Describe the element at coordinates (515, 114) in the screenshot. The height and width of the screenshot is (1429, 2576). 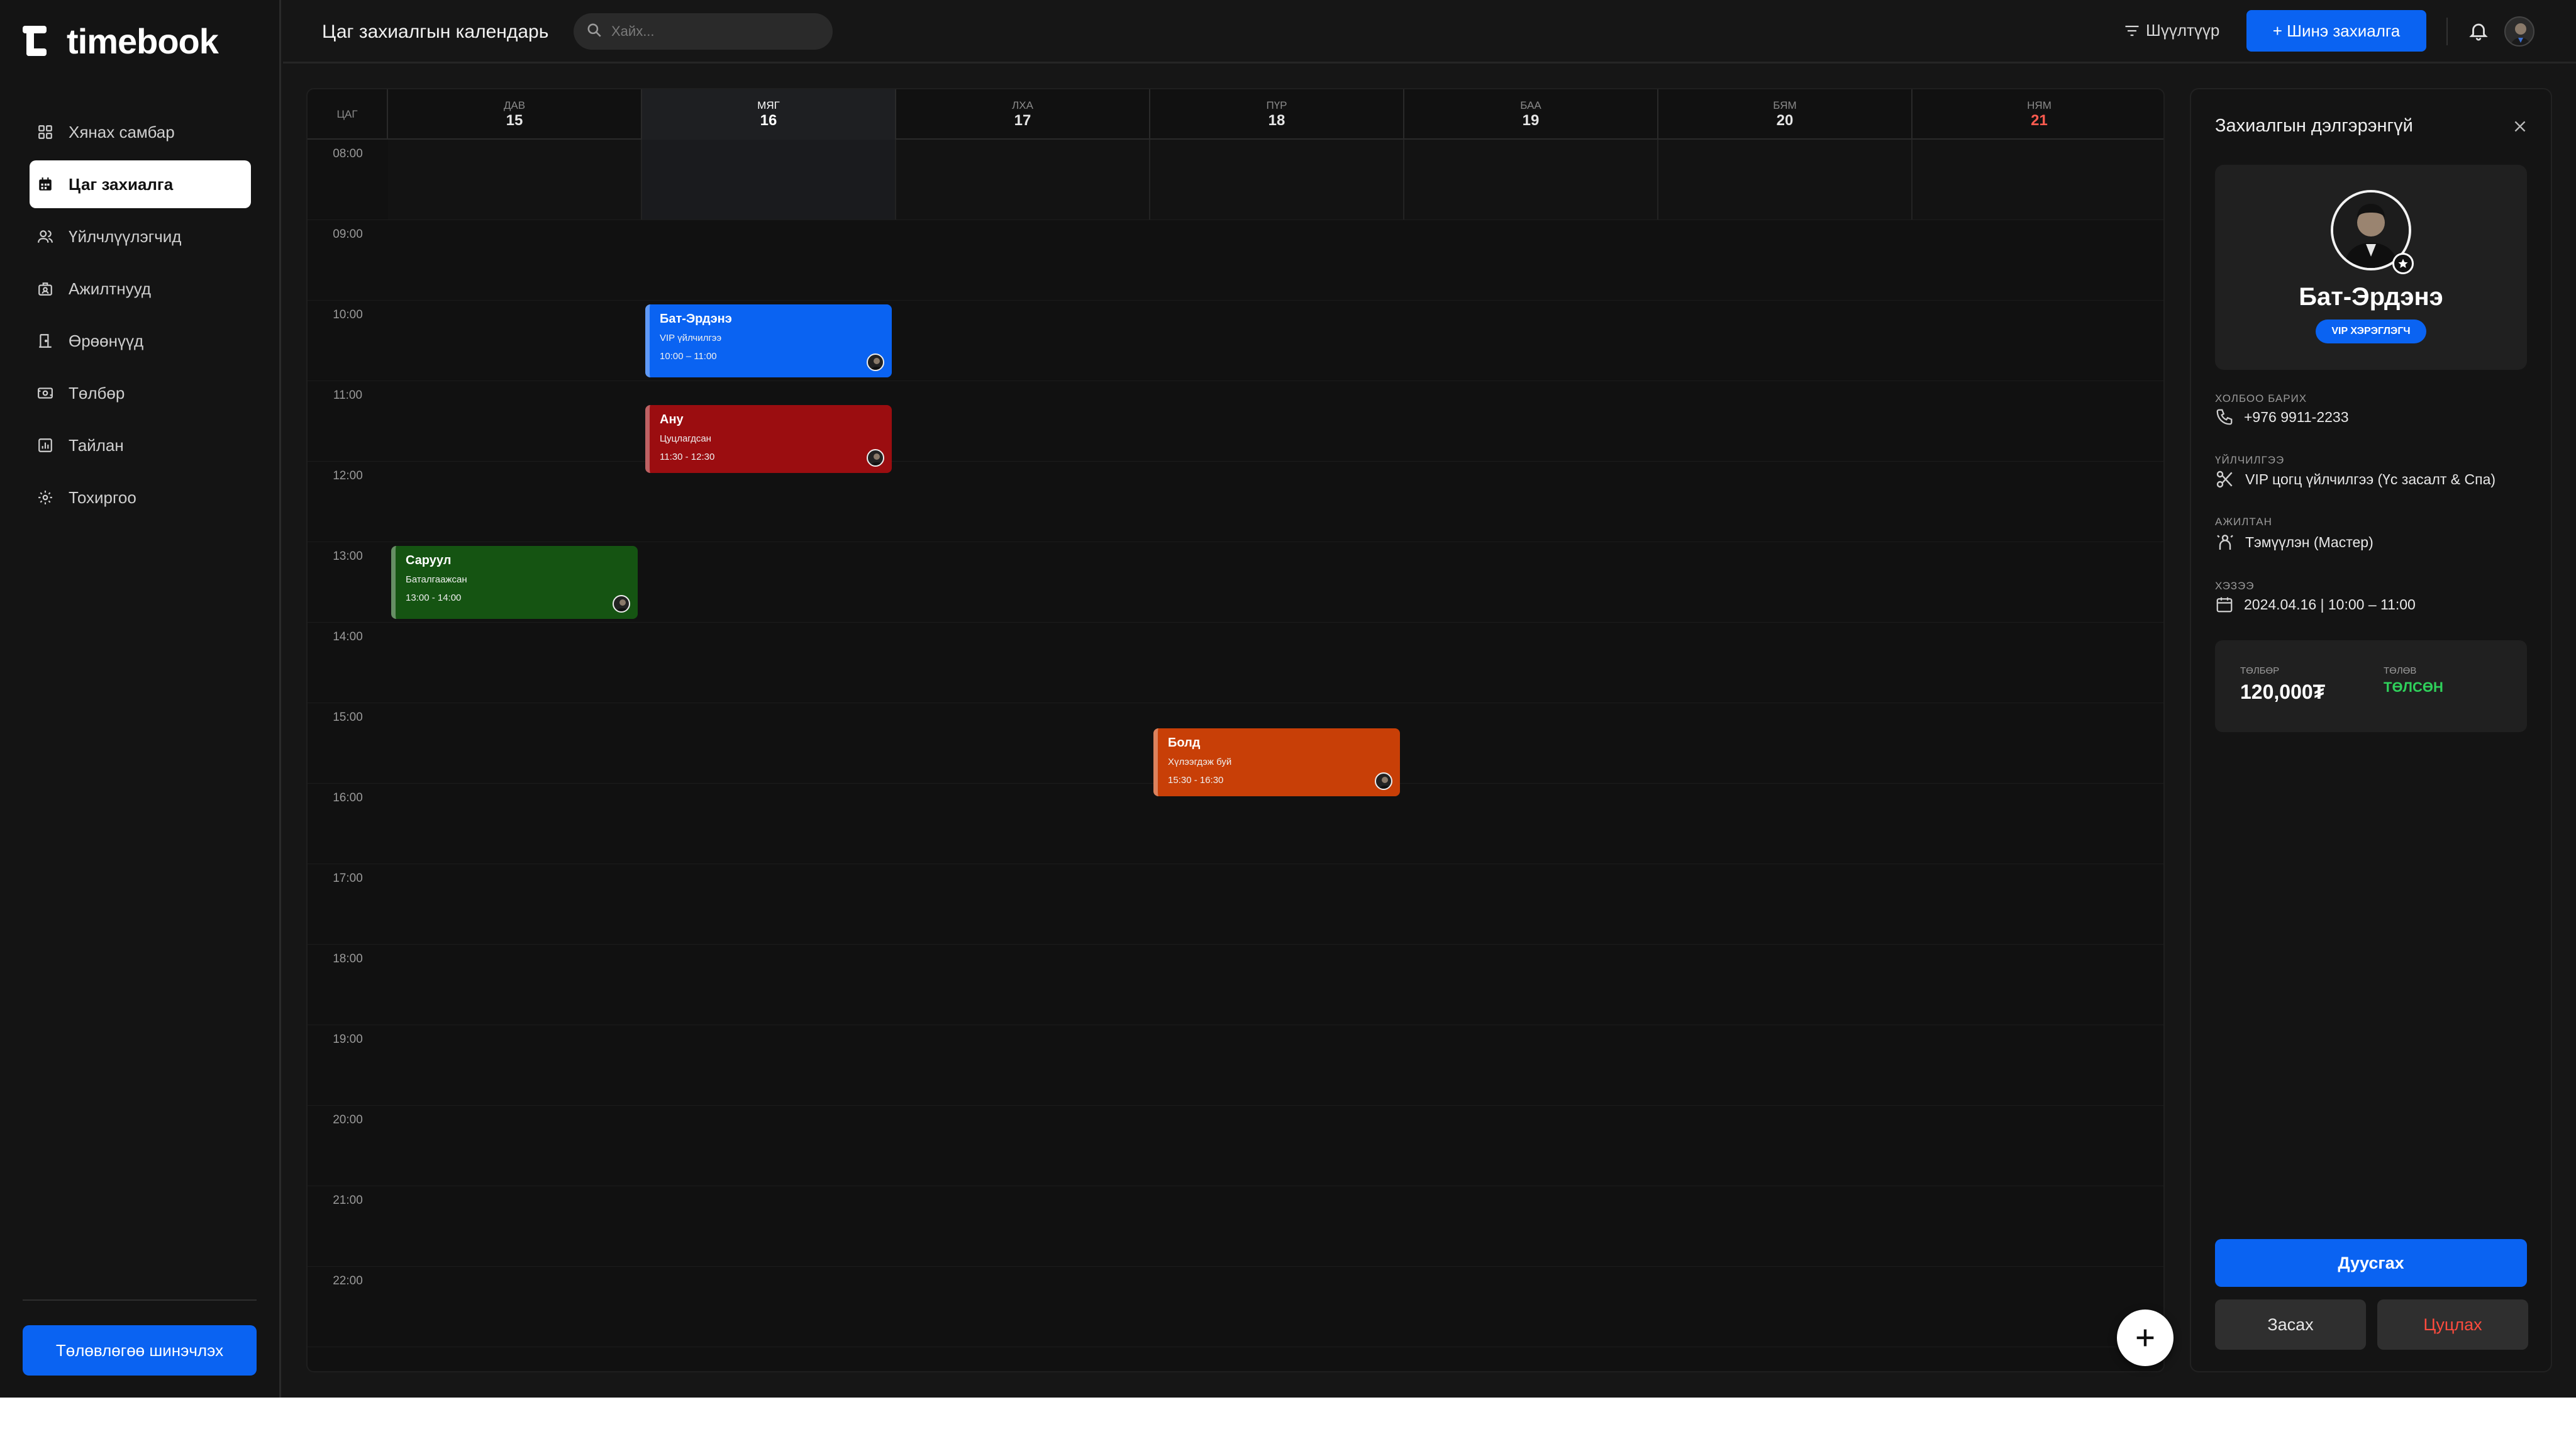
I see `day-header-mon: ДАВ 15` at that location.